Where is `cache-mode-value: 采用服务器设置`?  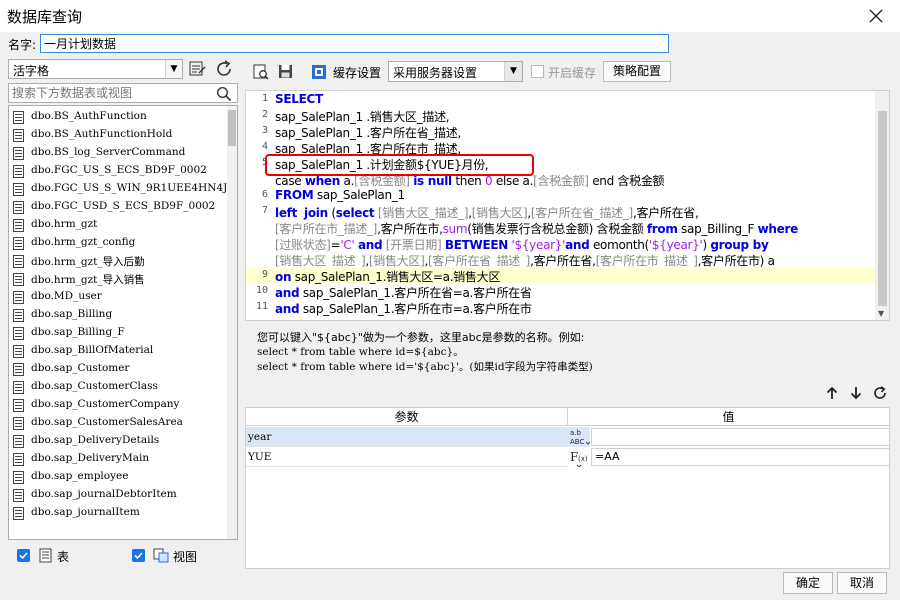
cache-mode-value: 采用服务器设置 is located at coordinates (435, 73).